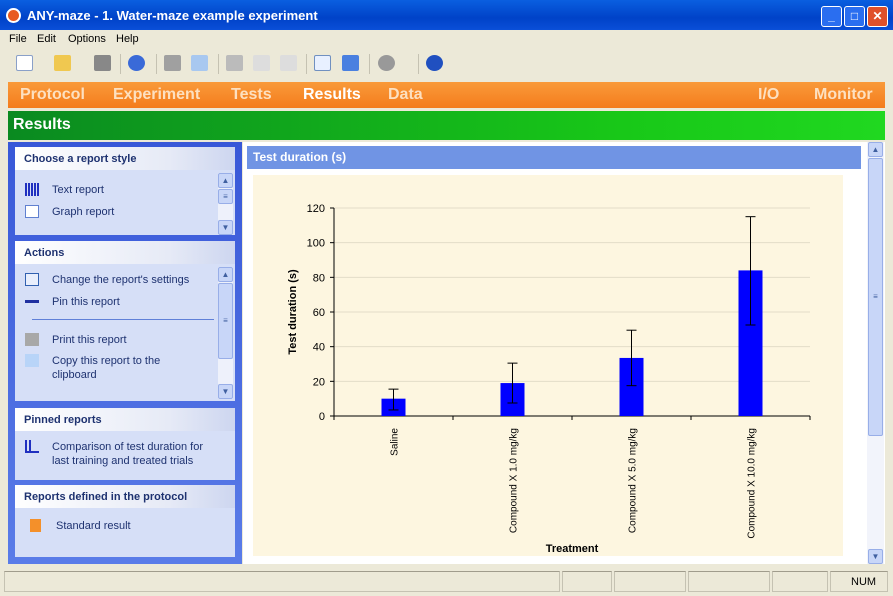  Describe the element at coordinates (831, 16) in the screenshot. I see `minimize-button: _` at that location.